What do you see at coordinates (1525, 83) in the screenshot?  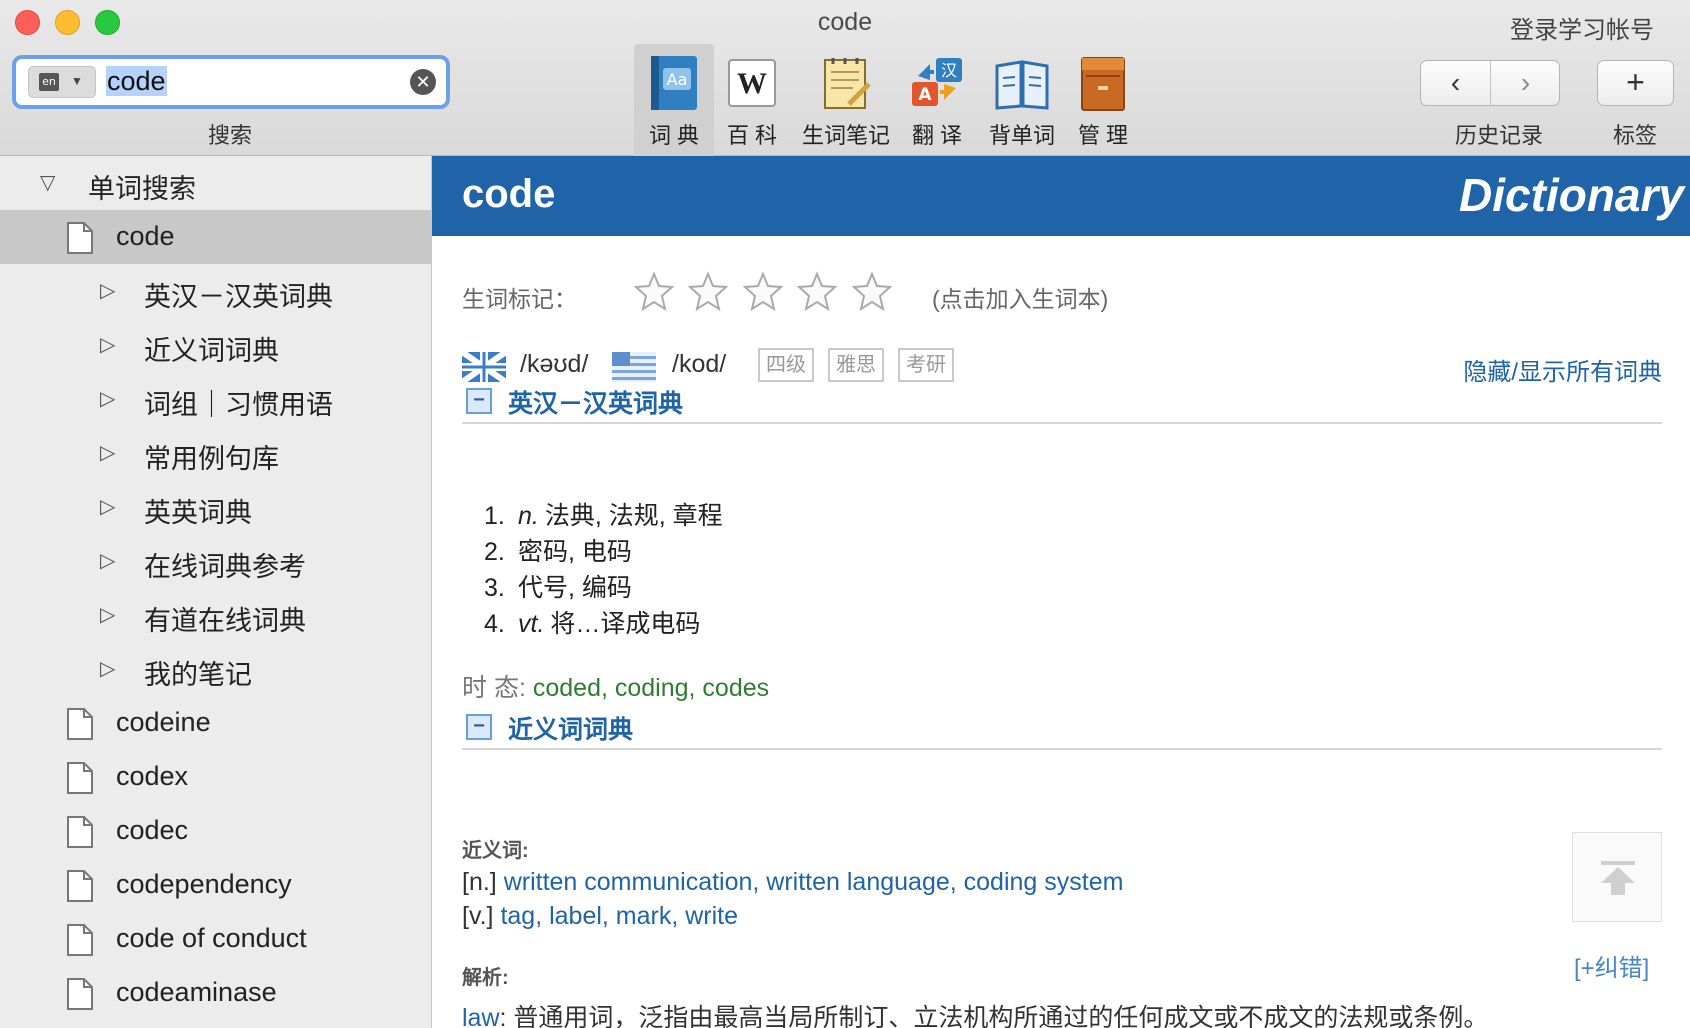 I see `forward-arrow-icon: ›` at bounding box center [1525, 83].